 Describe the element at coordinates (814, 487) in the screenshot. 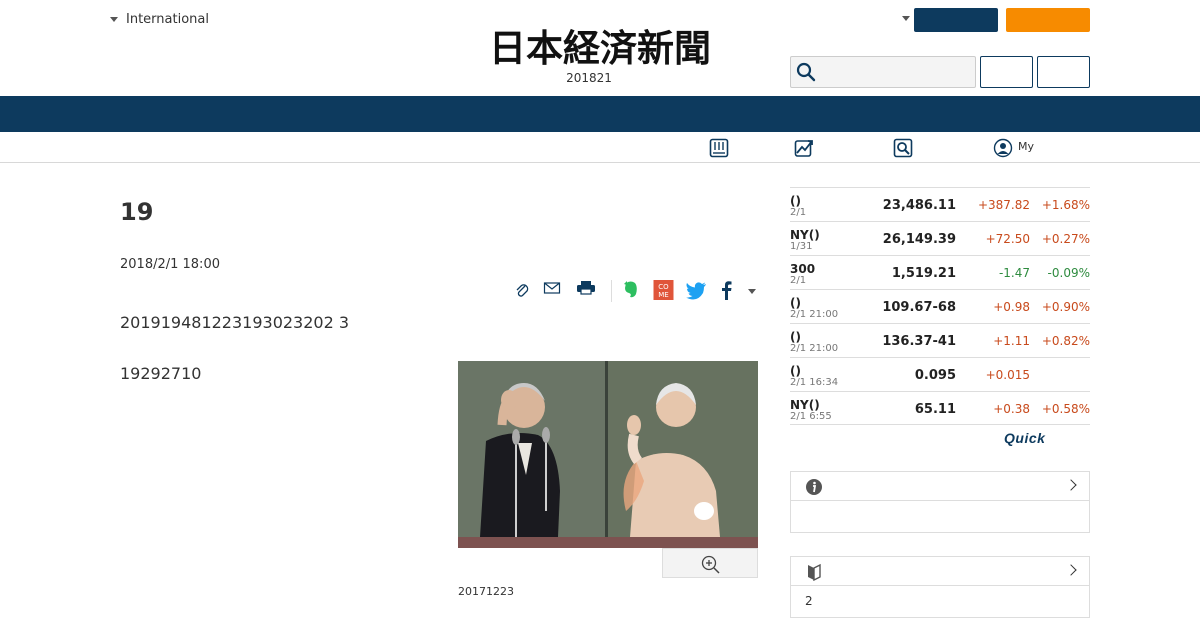

I see `info-icon` at that location.